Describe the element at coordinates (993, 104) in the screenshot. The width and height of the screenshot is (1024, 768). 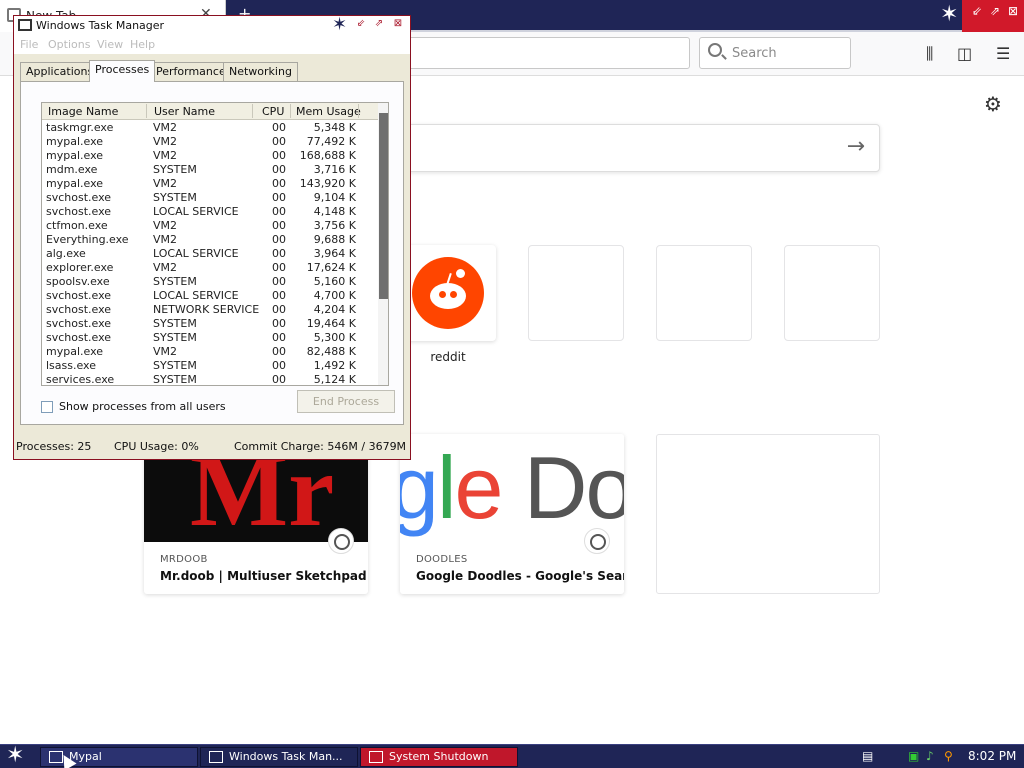
I see `gear-icon: ⚙` at that location.